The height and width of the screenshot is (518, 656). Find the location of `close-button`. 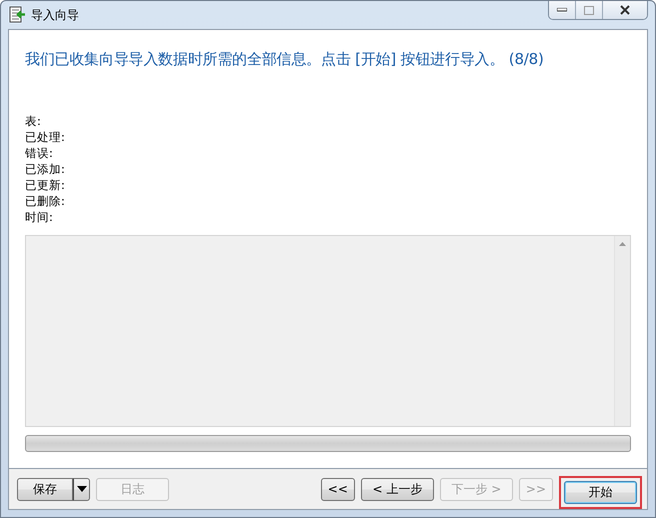

close-button is located at coordinates (625, 10).